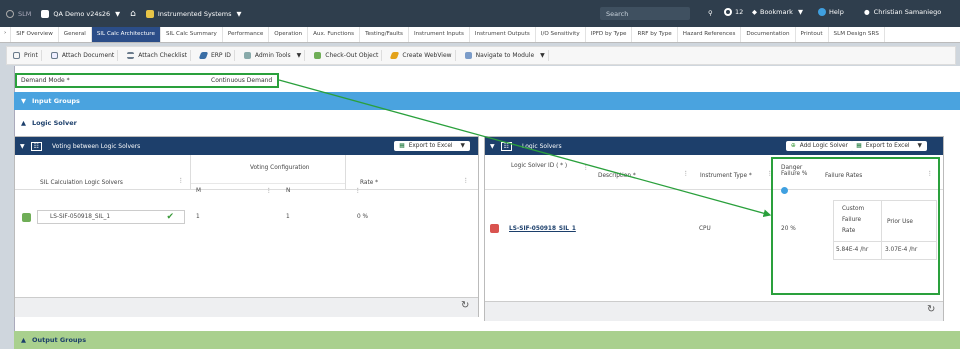 This screenshot has width=960, height=349. I want to click on bookmark-button: ◆ Bookmark ▼, so click(777, 12).